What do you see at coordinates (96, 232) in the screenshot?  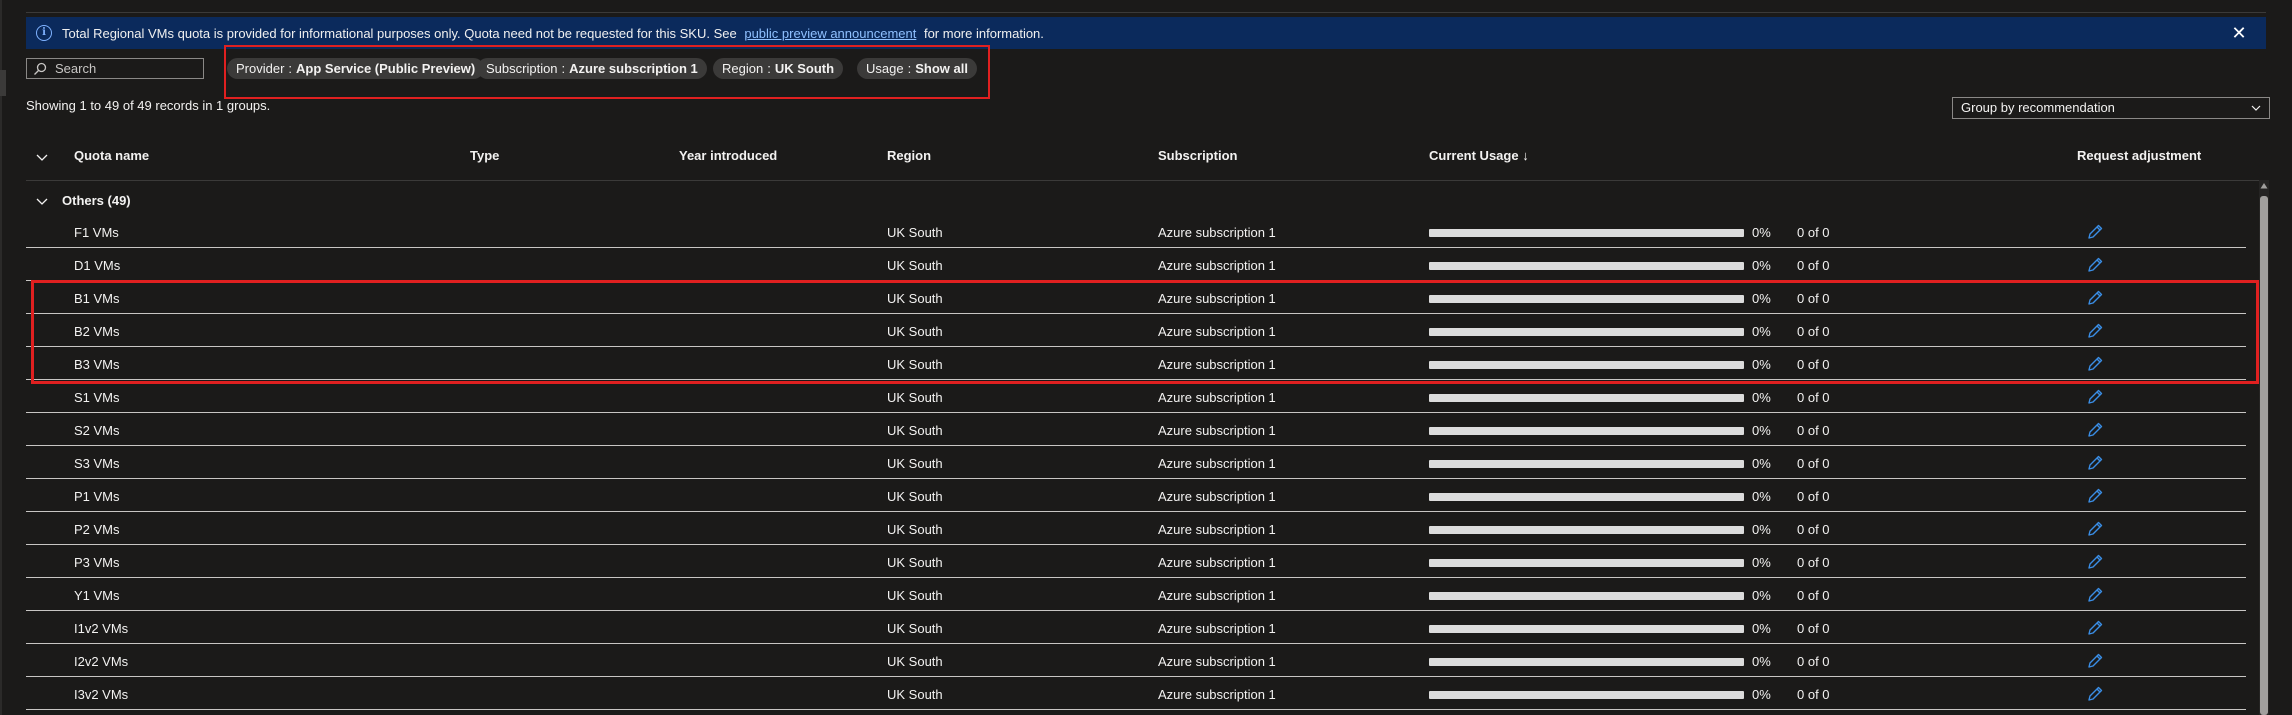 I see `quota-name-cell: F1 VMs` at bounding box center [96, 232].